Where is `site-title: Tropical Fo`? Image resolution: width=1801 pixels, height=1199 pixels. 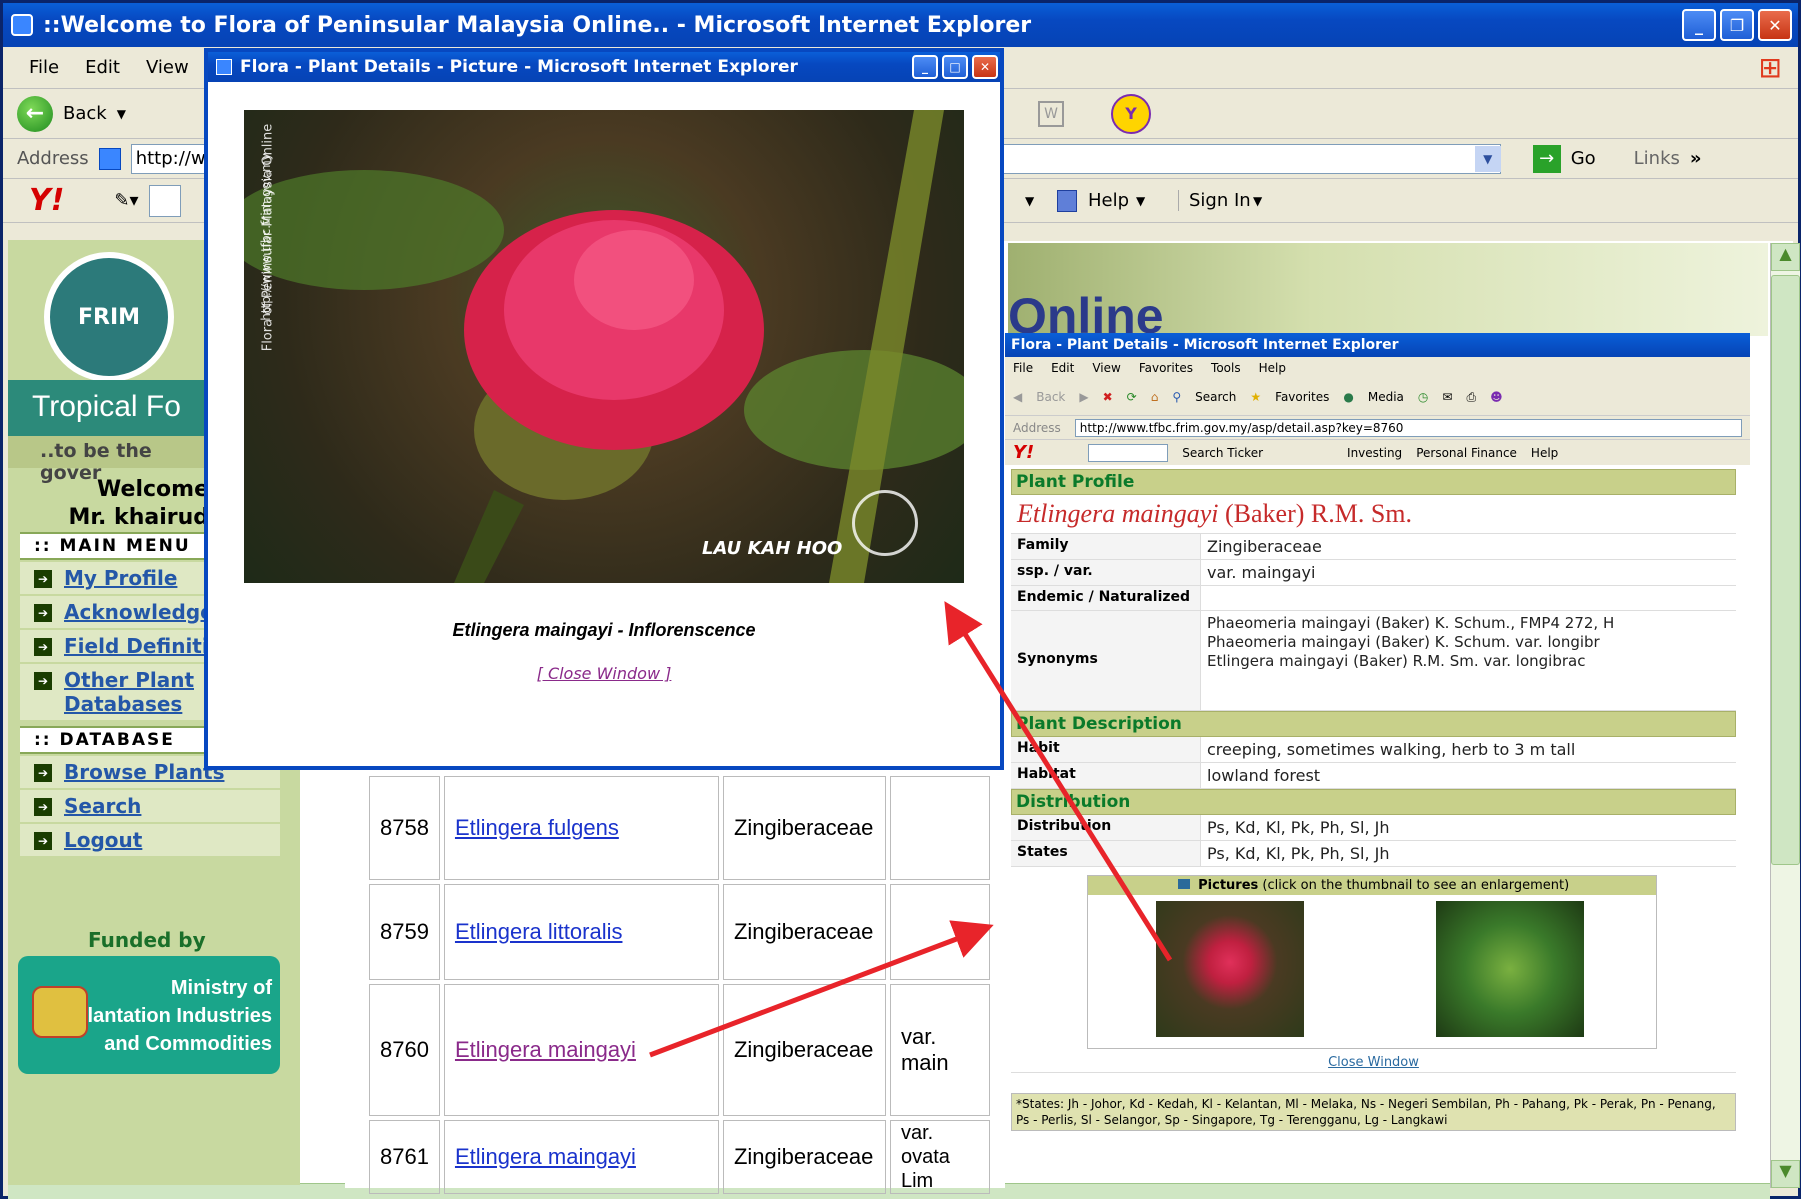 site-title: Tropical Fo is located at coordinates (108, 408).